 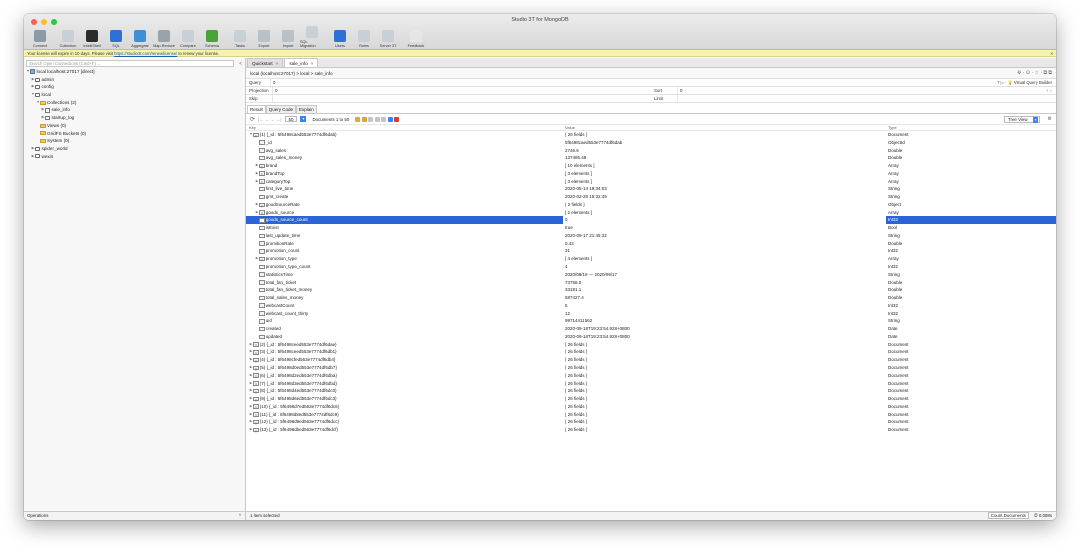 I want to click on limit-input, so click(x=866, y=98).